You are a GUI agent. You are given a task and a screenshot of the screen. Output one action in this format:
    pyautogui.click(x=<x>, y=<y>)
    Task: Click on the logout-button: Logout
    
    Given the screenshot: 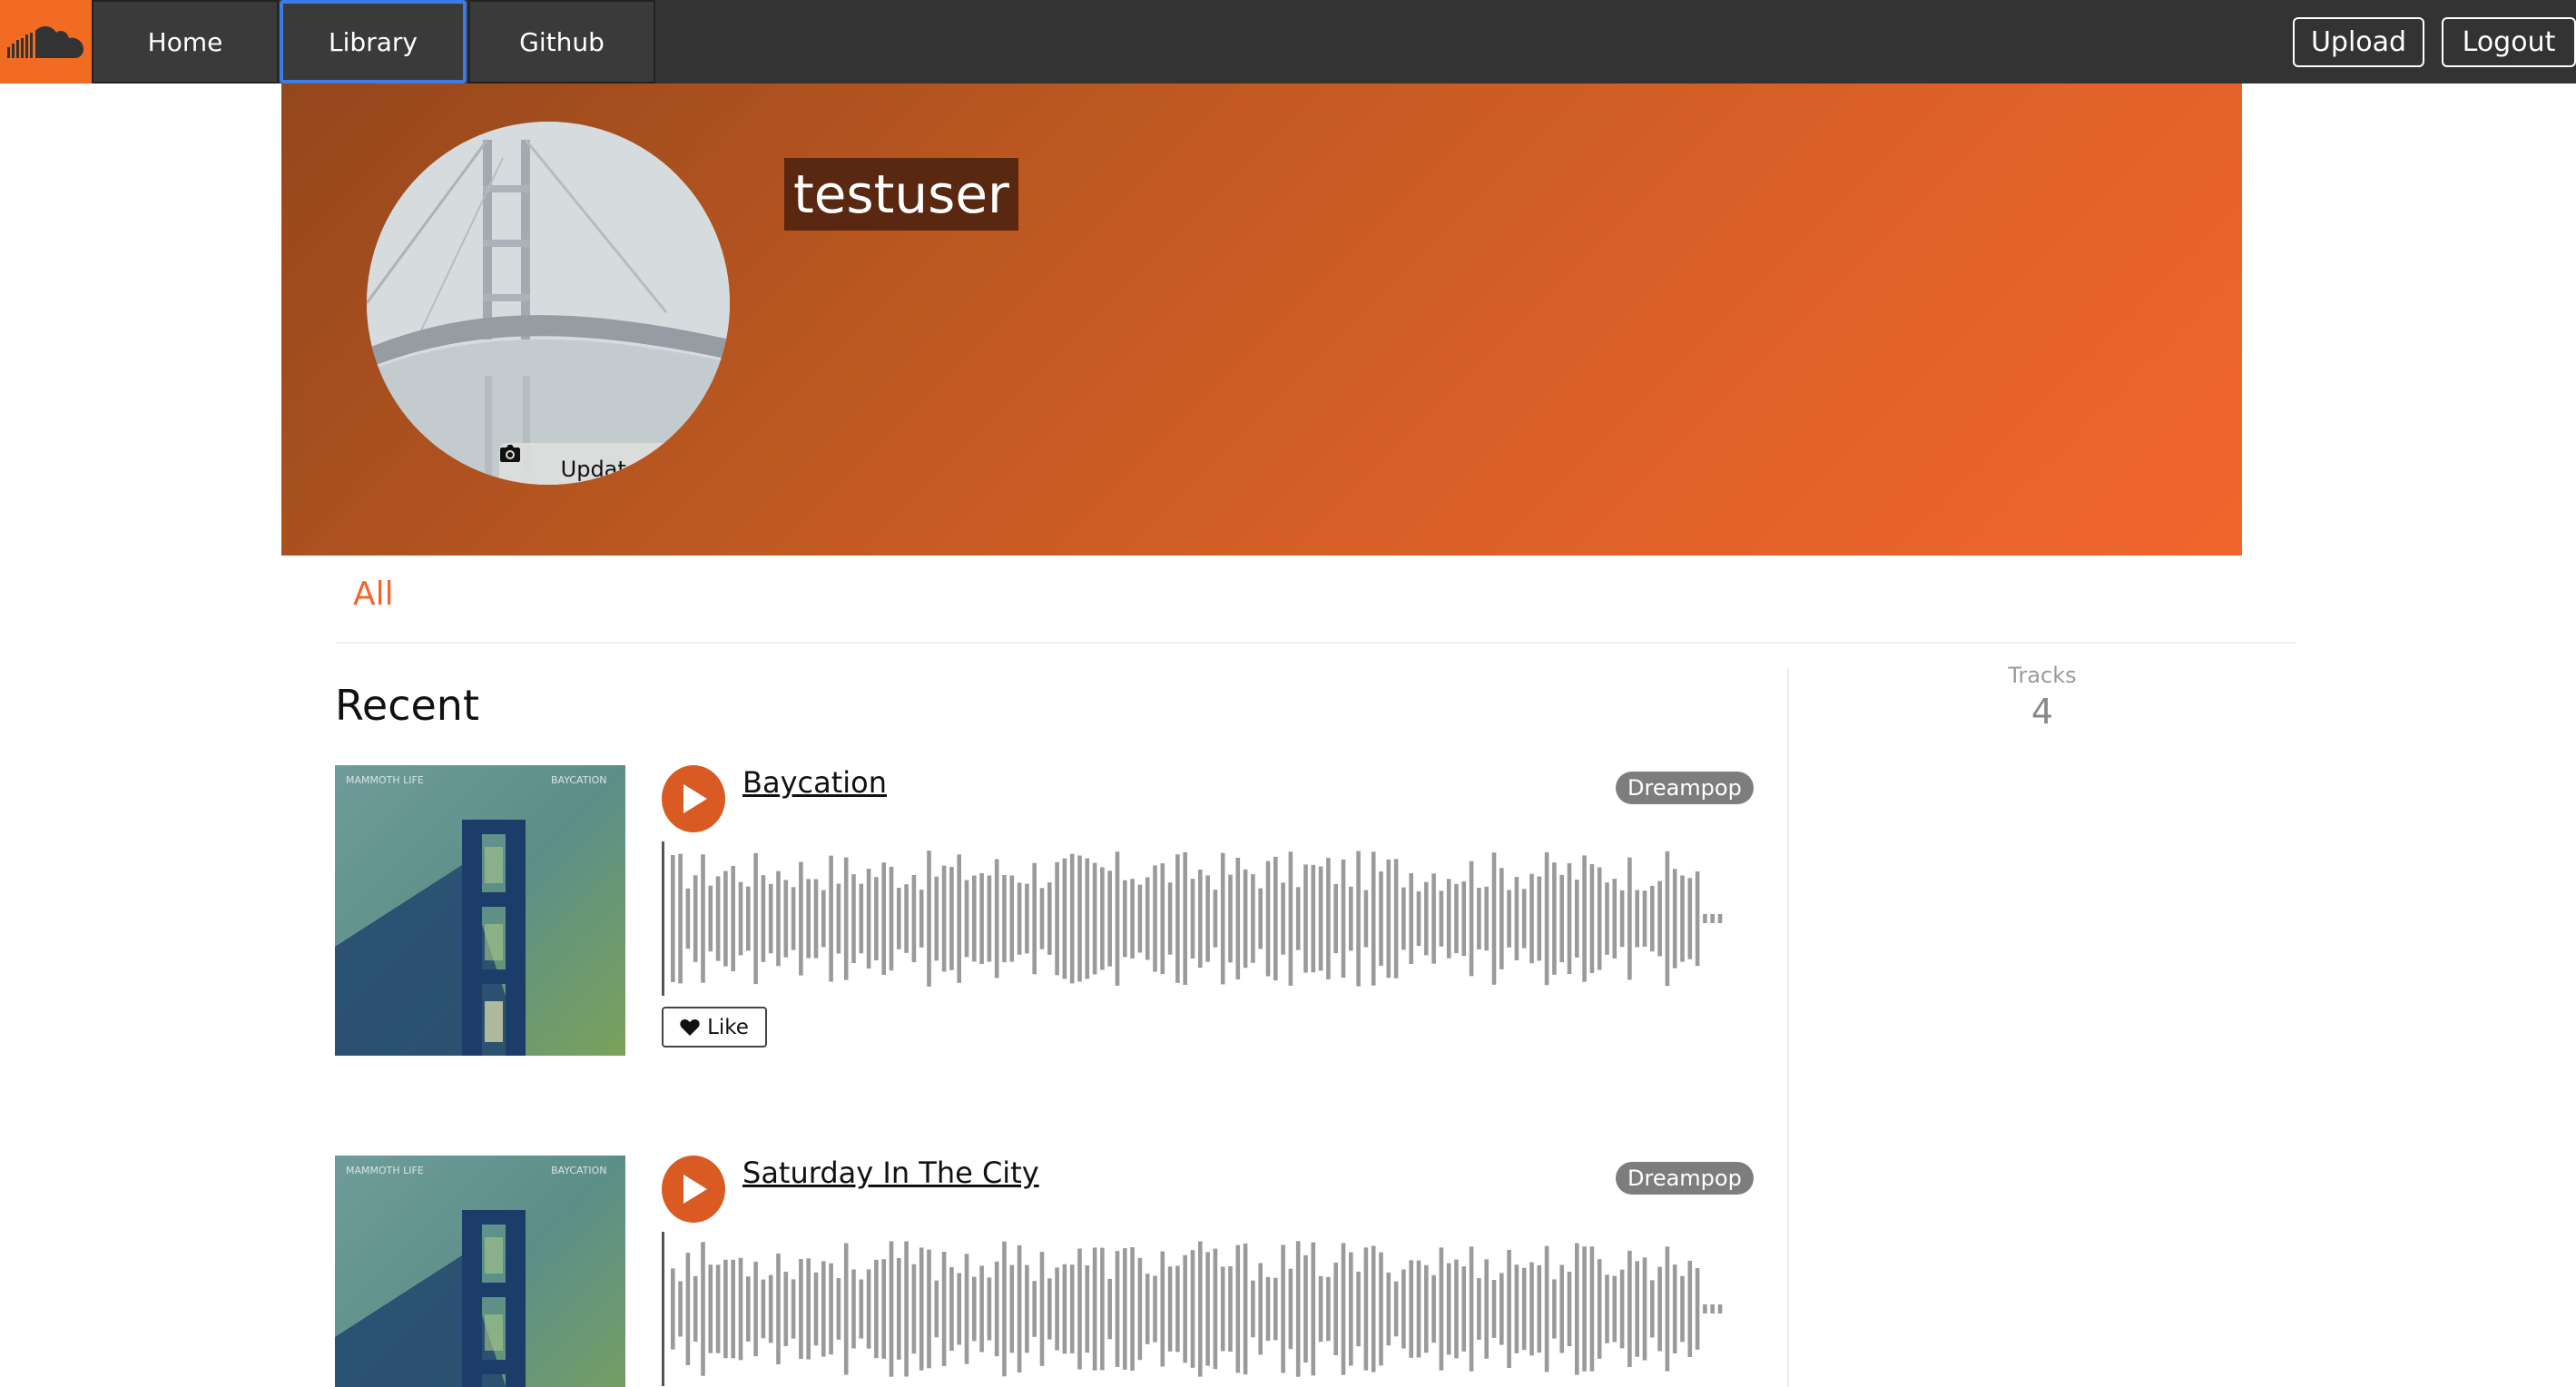 What is the action you would take?
    pyautogui.click(x=2509, y=42)
    